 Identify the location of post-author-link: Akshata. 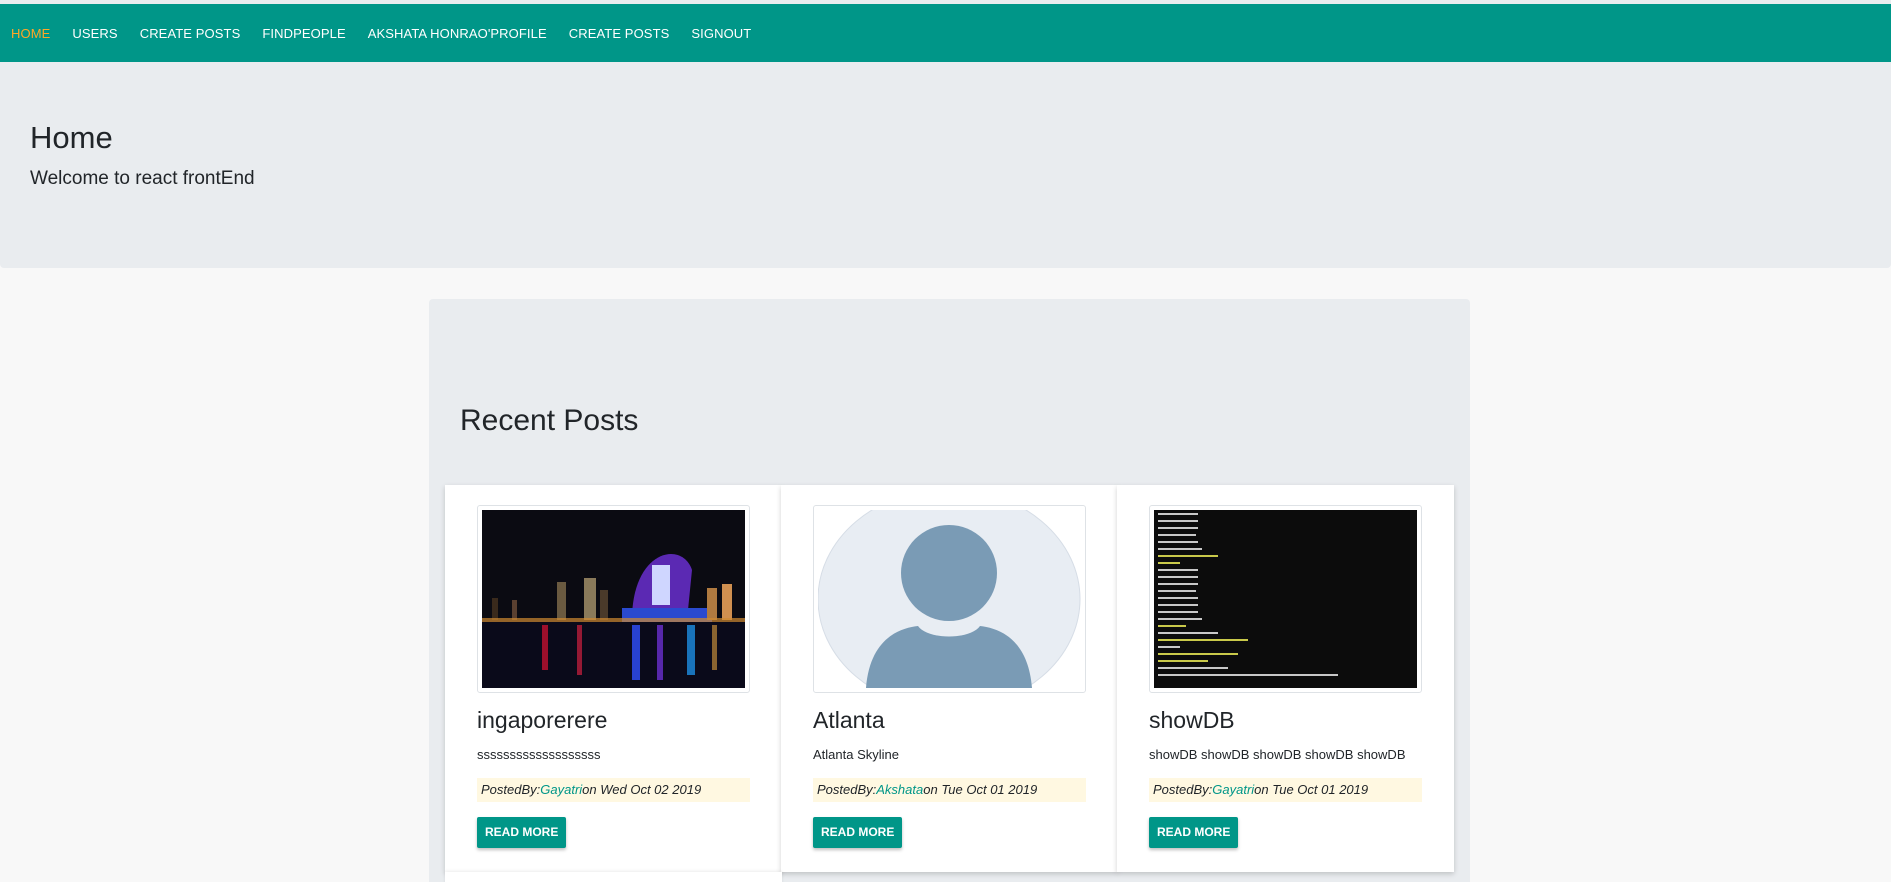
(899, 789).